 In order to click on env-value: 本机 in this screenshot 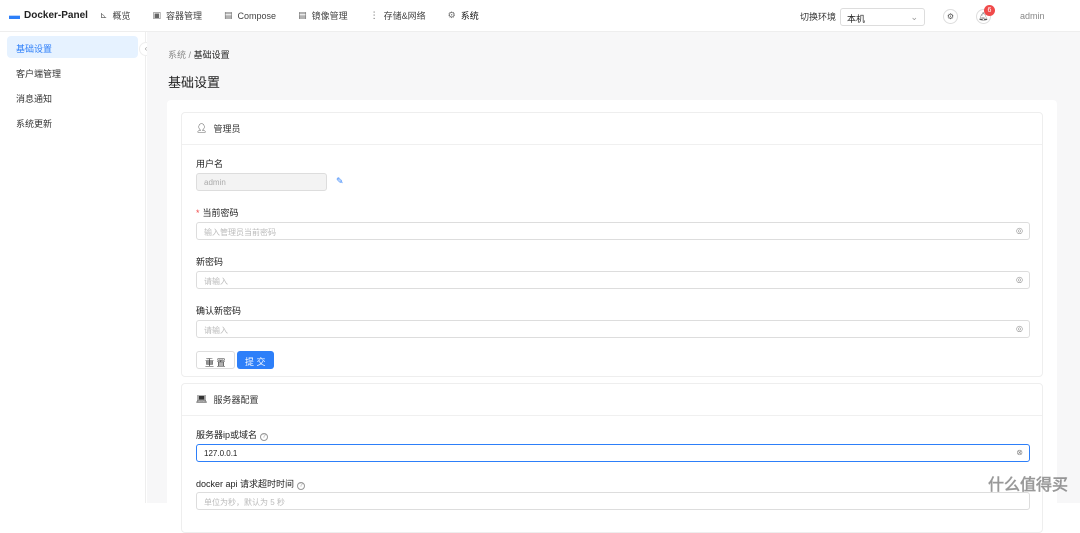, I will do `click(856, 19)`.